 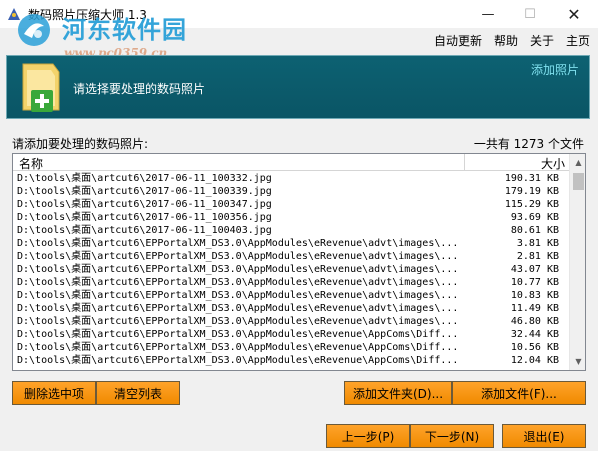 What do you see at coordinates (368, 436) in the screenshot?
I see `previous-step-button: 上一步(P)` at bounding box center [368, 436].